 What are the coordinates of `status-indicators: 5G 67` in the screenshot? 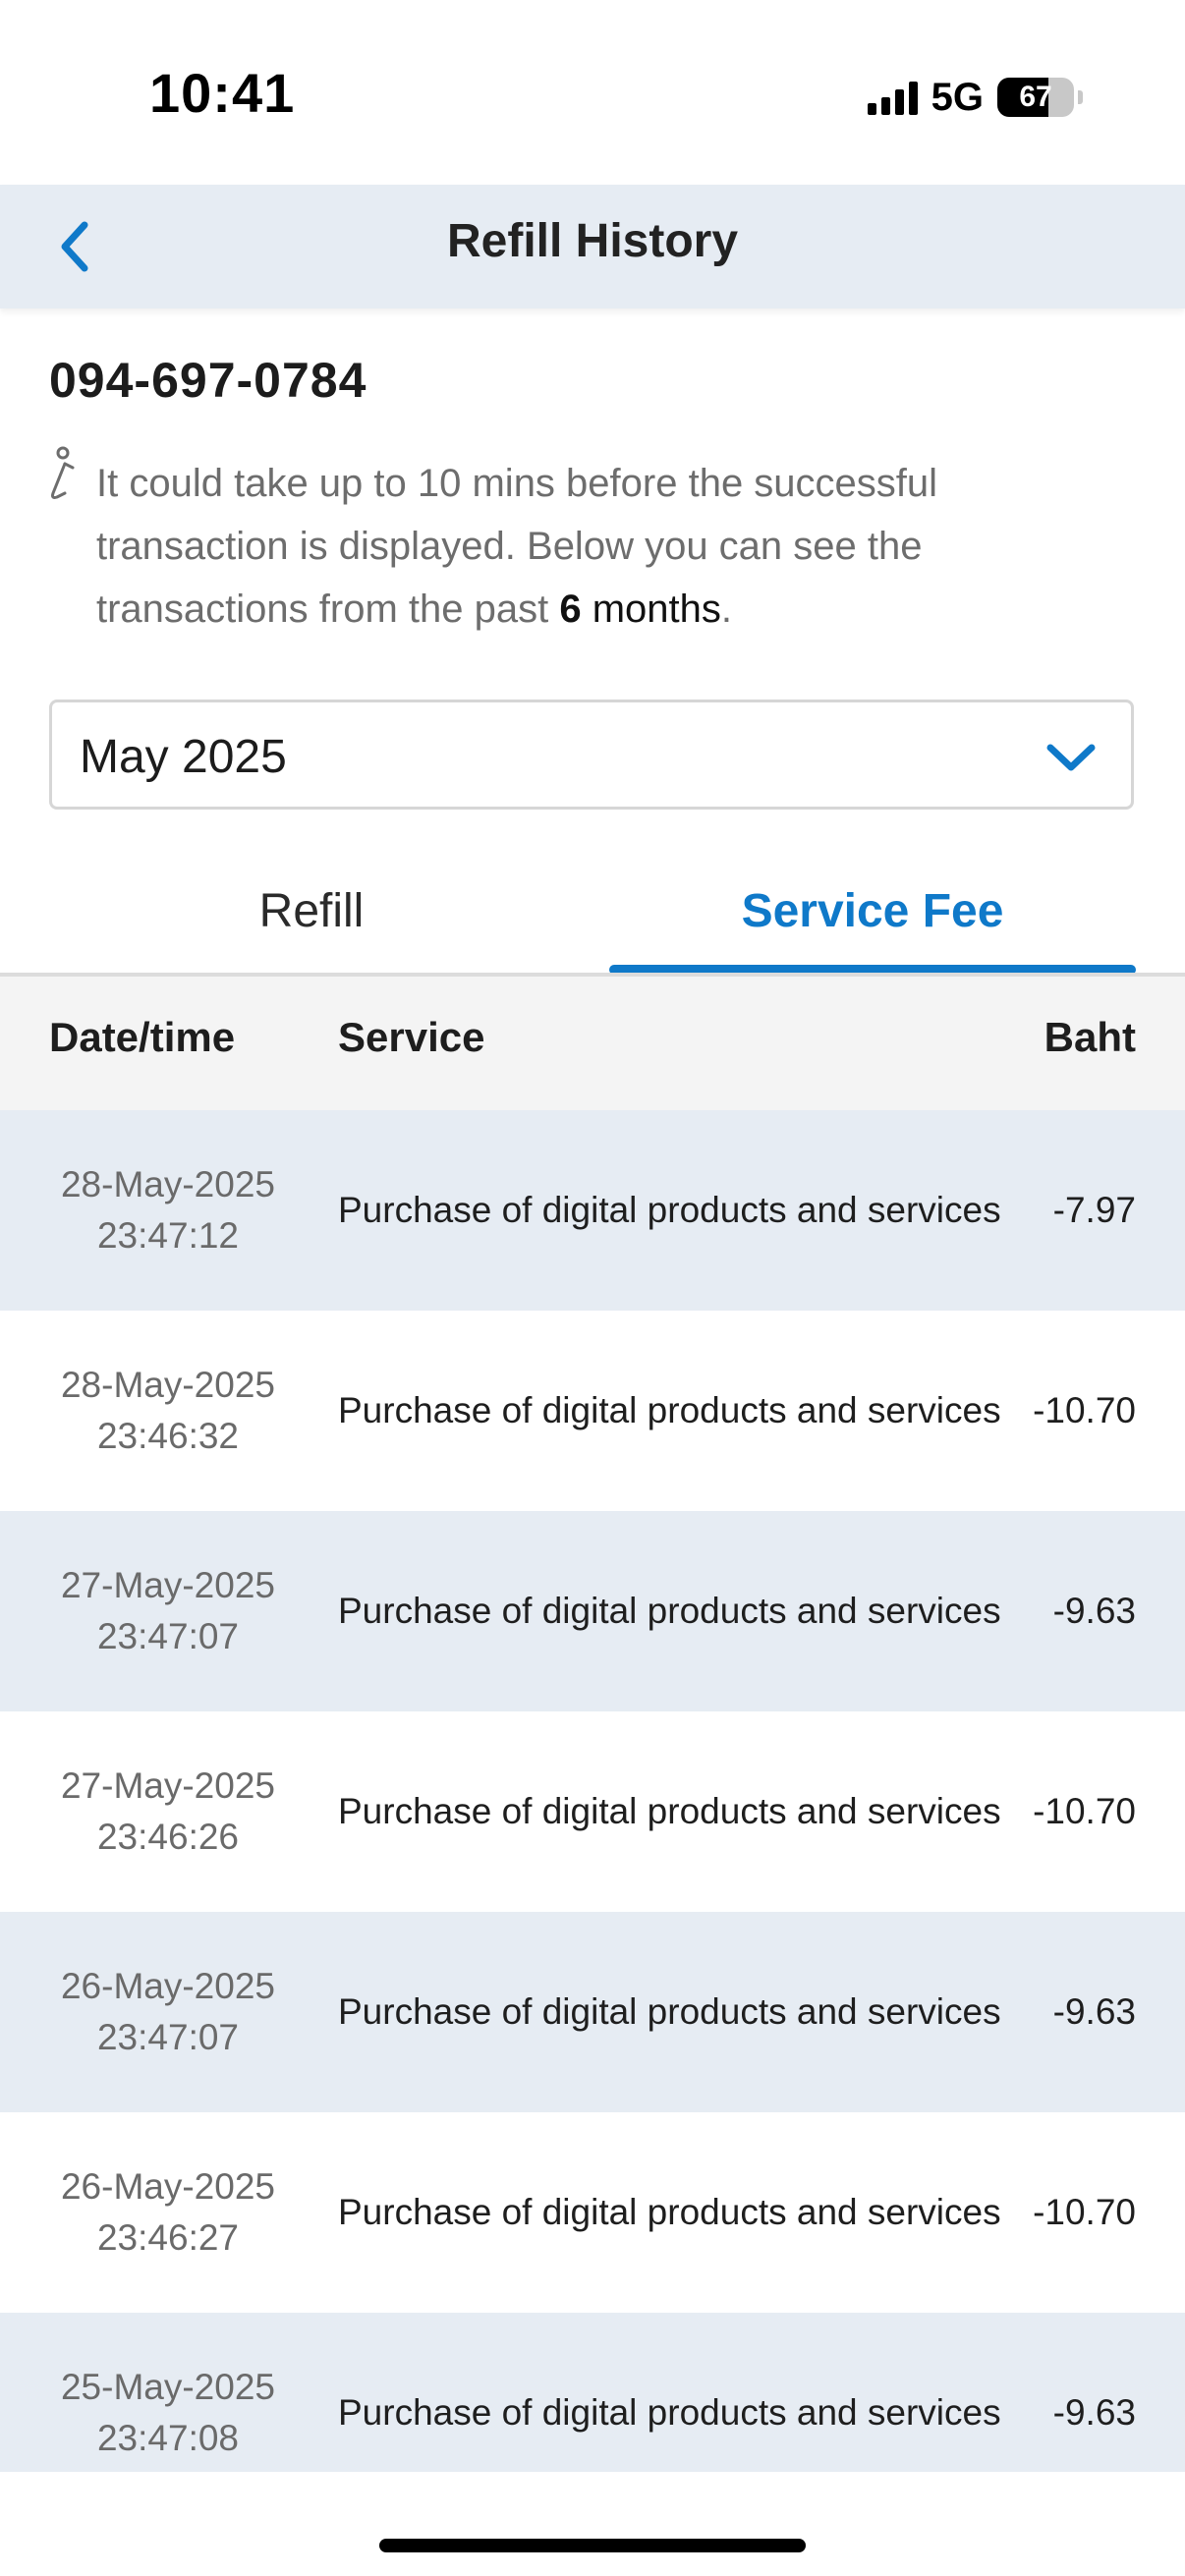 It's located at (975, 97).